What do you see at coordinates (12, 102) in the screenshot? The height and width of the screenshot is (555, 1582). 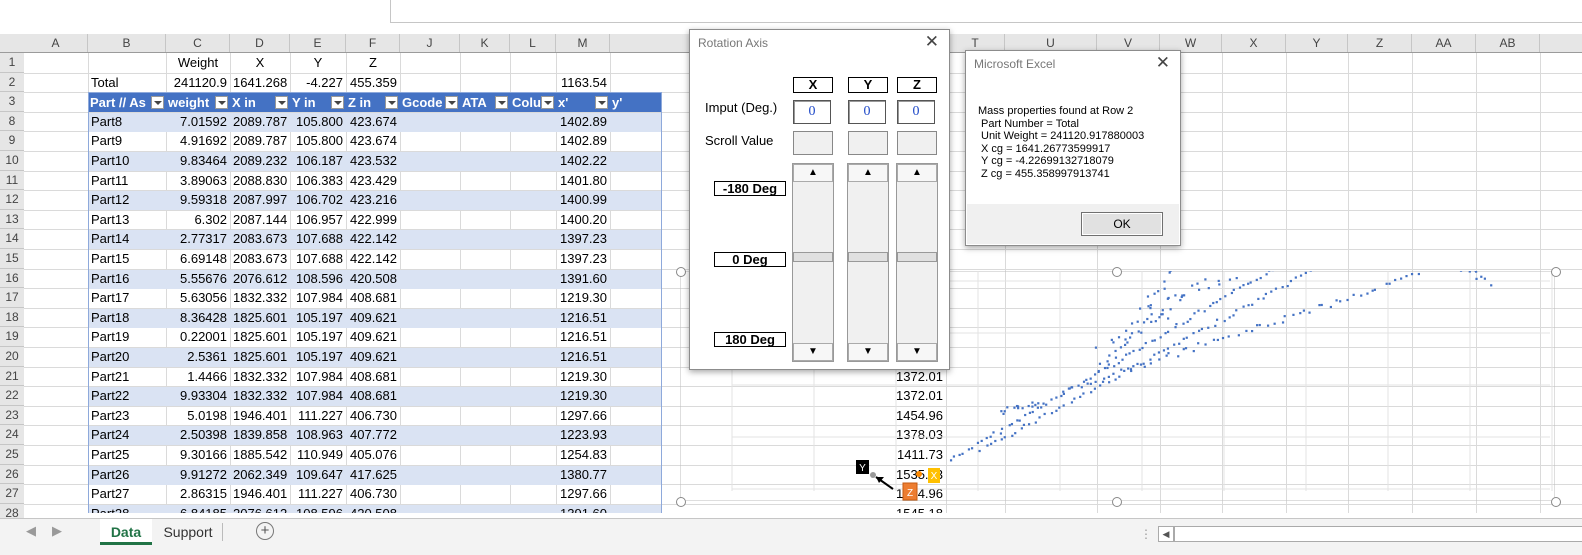 I see `row-header-3: 3` at bounding box center [12, 102].